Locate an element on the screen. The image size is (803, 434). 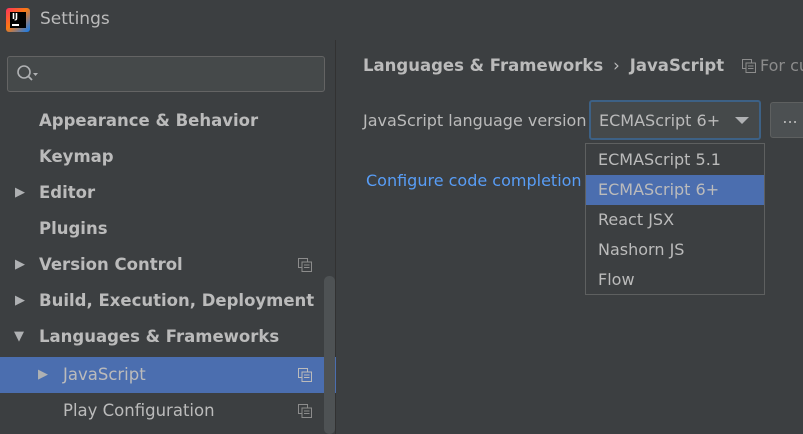
language-version-select: ECMAScript 6+ is located at coordinates (675, 120).